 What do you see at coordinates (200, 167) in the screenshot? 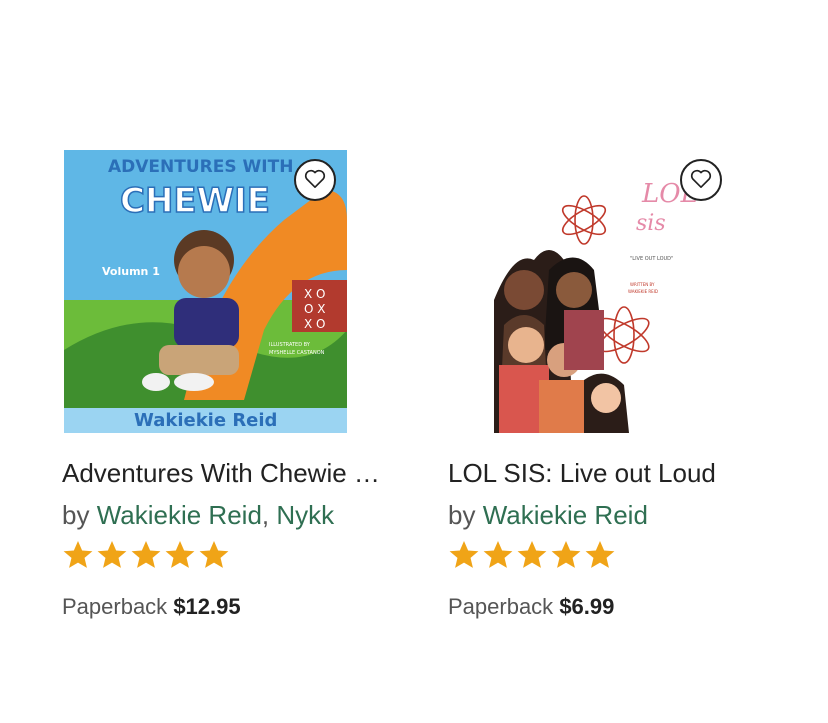
I see `cover-title-line1: ADVENTURES WITH` at bounding box center [200, 167].